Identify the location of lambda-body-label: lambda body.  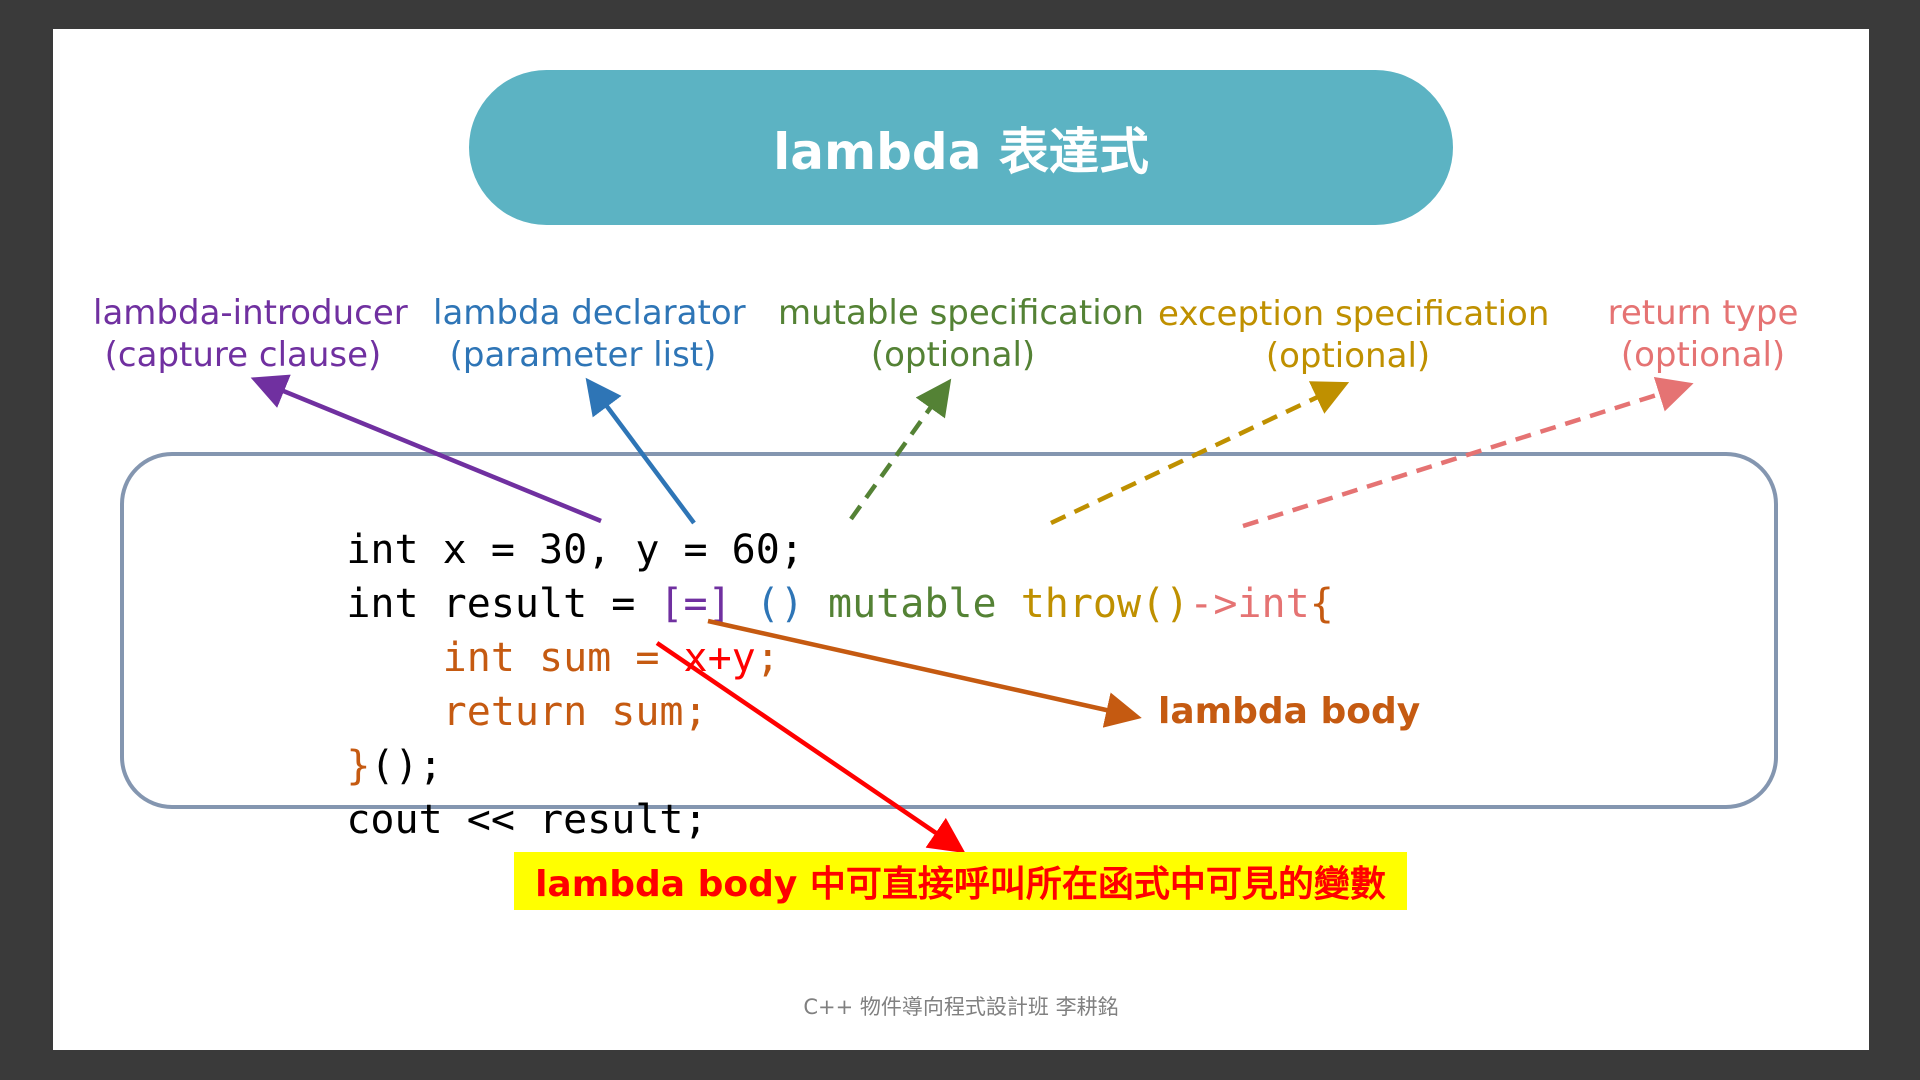
(1289, 711).